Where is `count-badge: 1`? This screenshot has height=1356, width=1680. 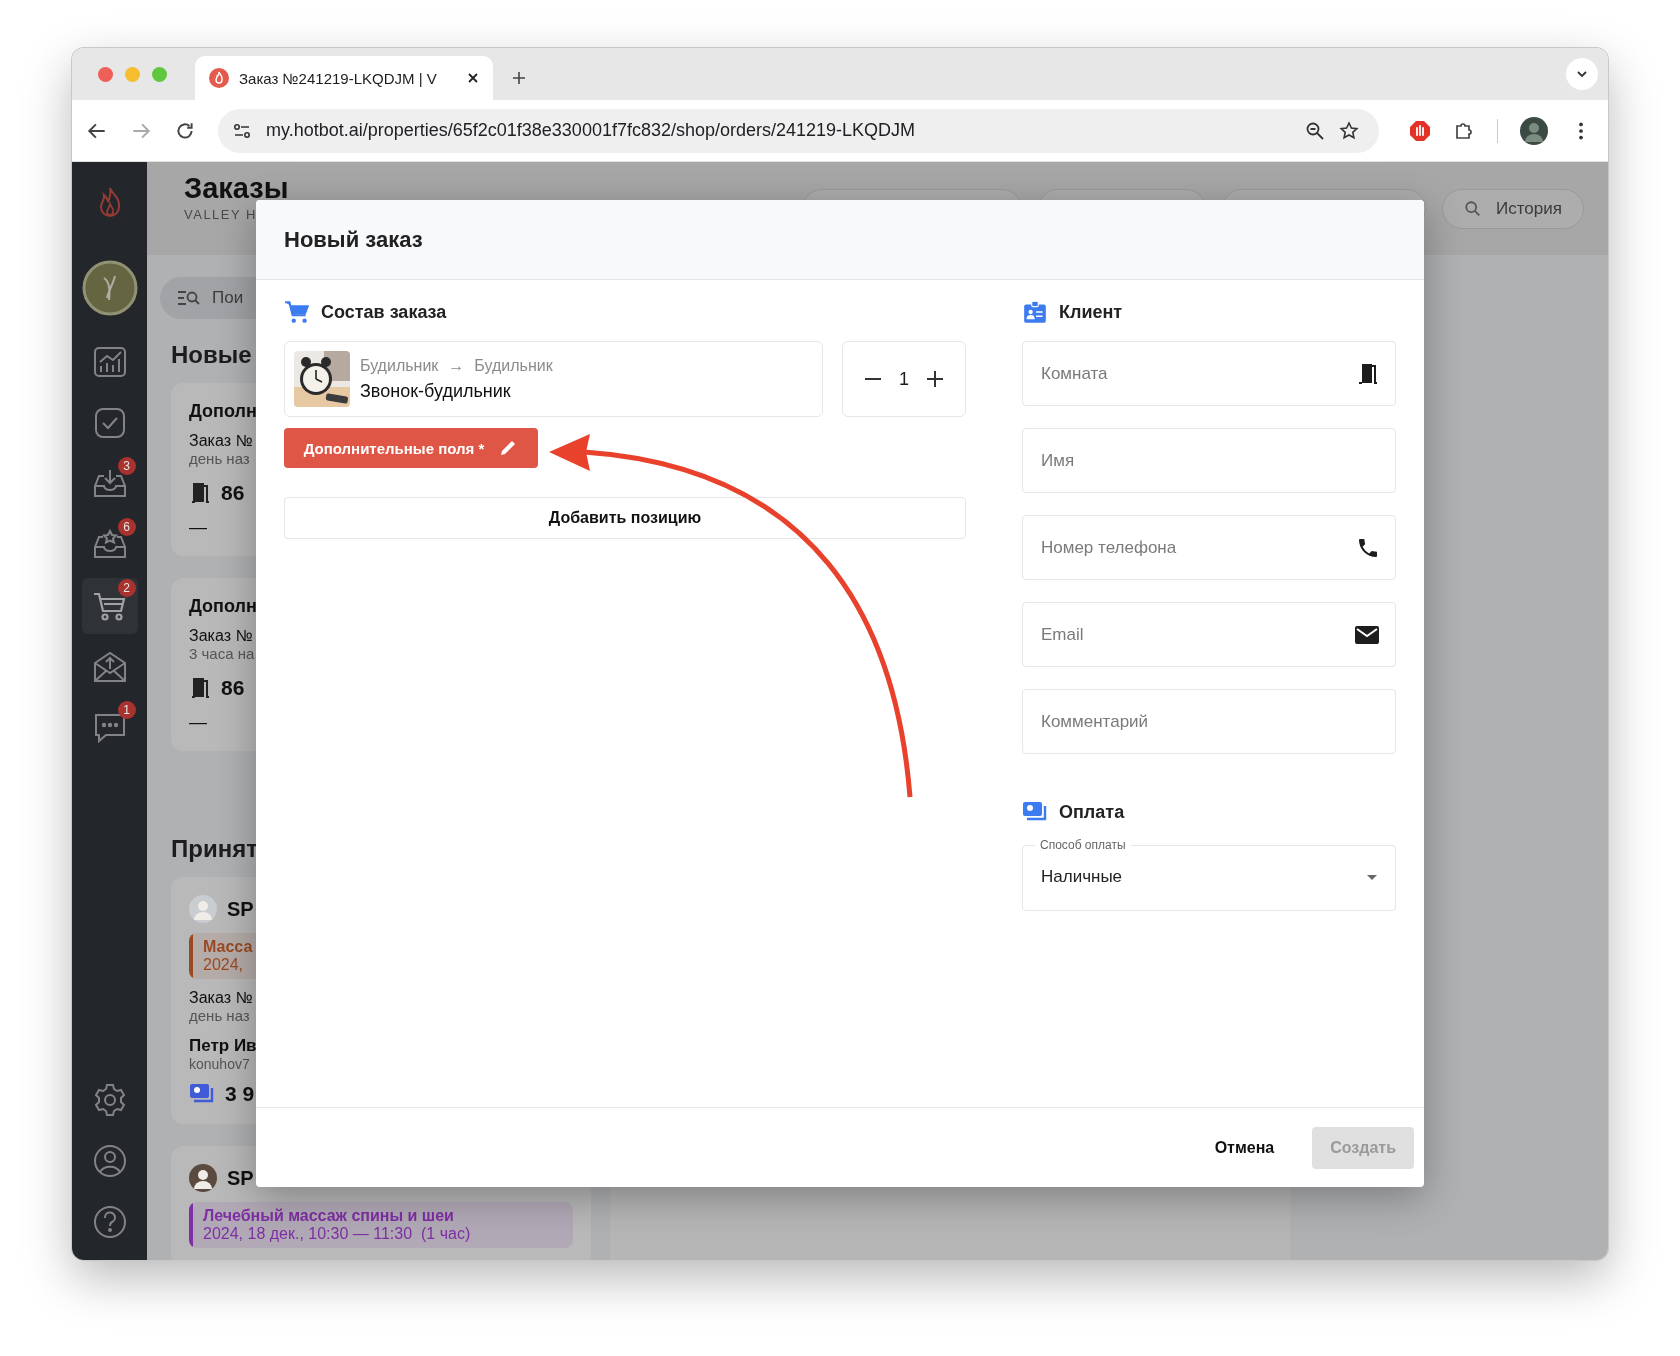
count-badge: 1 is located at coordinates (126, 710).